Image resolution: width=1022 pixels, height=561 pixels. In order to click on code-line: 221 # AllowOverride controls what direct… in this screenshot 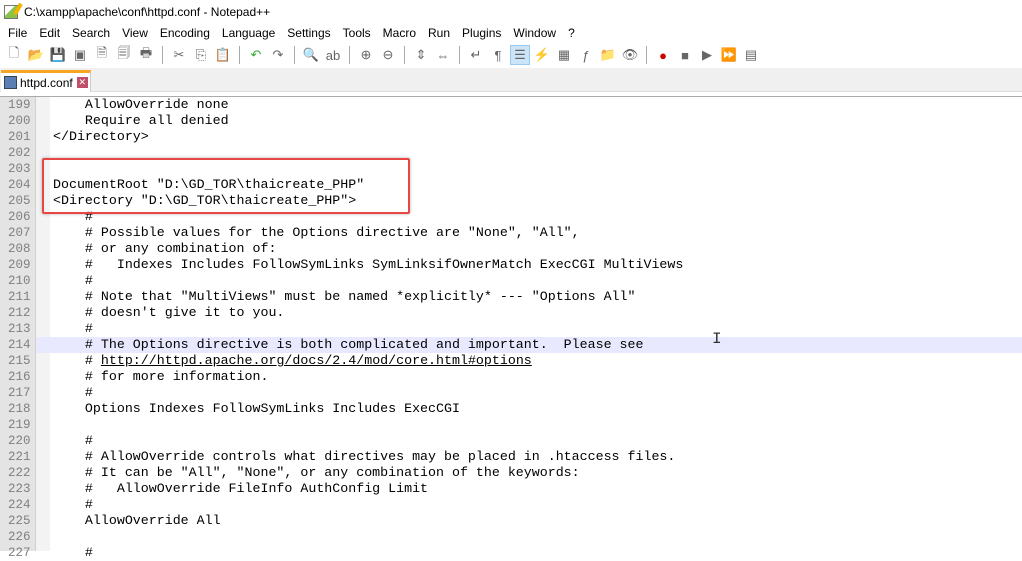, I will do `click(511, 457)`.